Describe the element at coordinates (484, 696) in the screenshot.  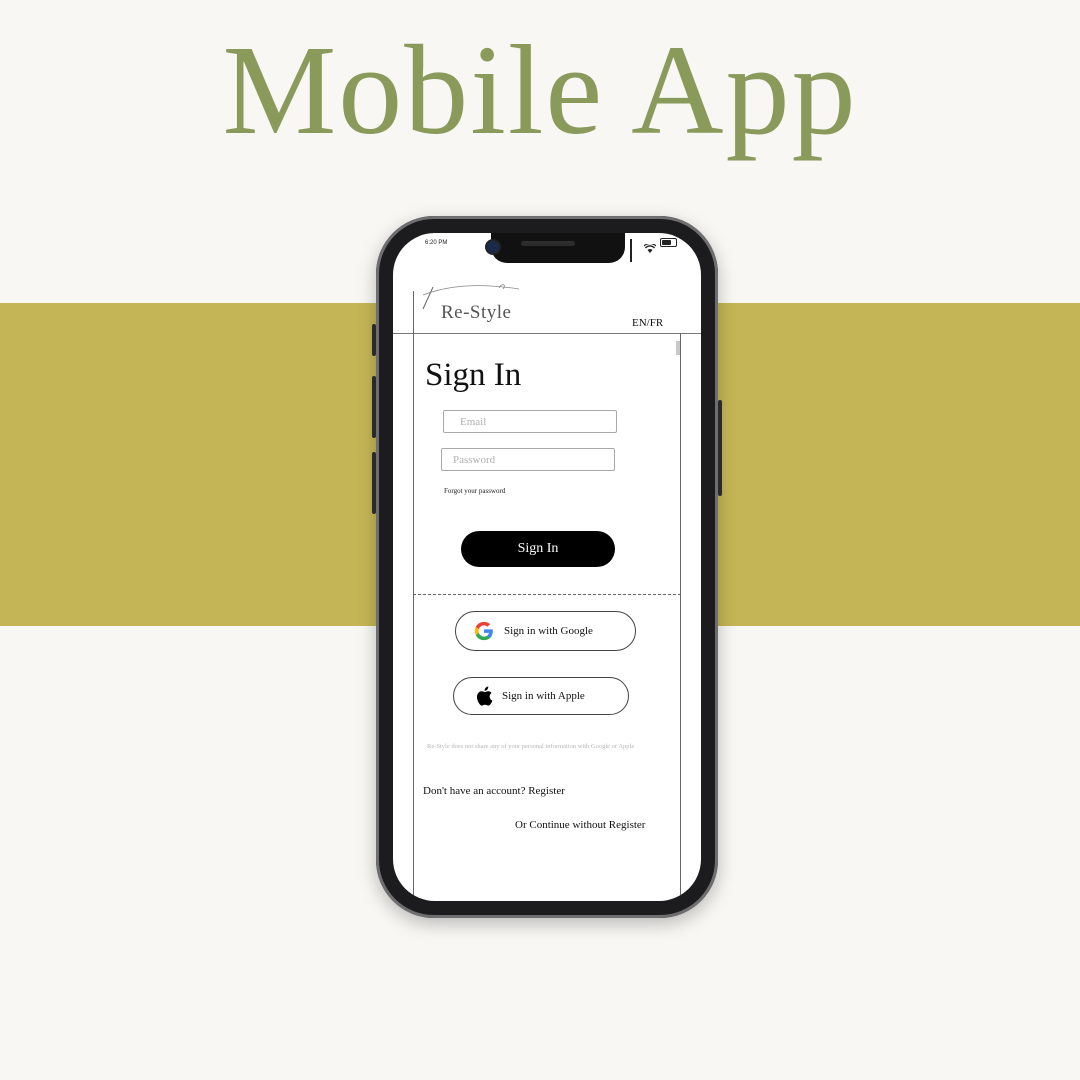
I see `apple-icon` at that location.